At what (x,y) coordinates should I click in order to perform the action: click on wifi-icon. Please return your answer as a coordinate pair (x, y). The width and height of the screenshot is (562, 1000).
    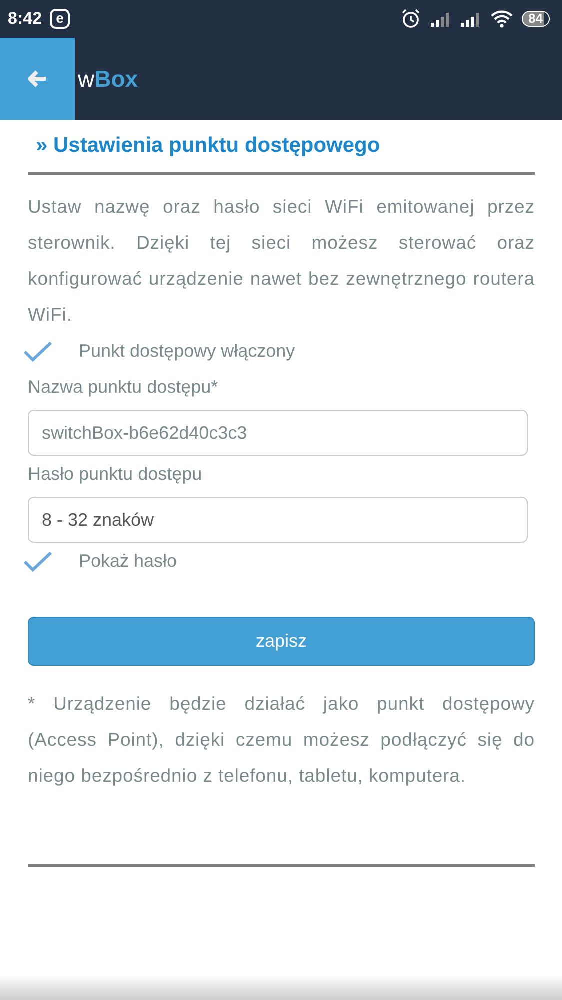
    Looking at the image, I should click on (502, 19).